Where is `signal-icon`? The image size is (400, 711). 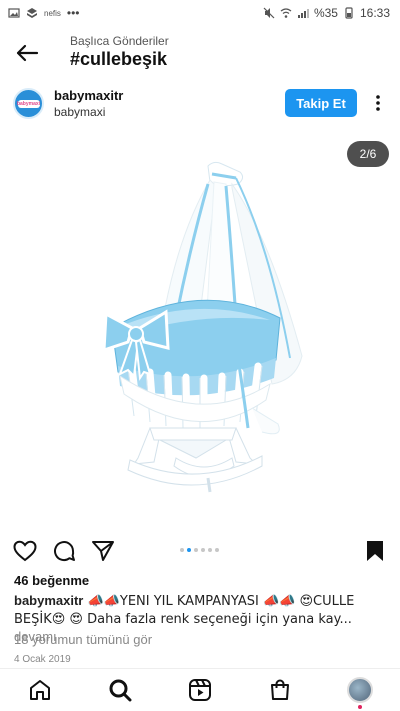 signal-icon is located at coordinates (303, 13).